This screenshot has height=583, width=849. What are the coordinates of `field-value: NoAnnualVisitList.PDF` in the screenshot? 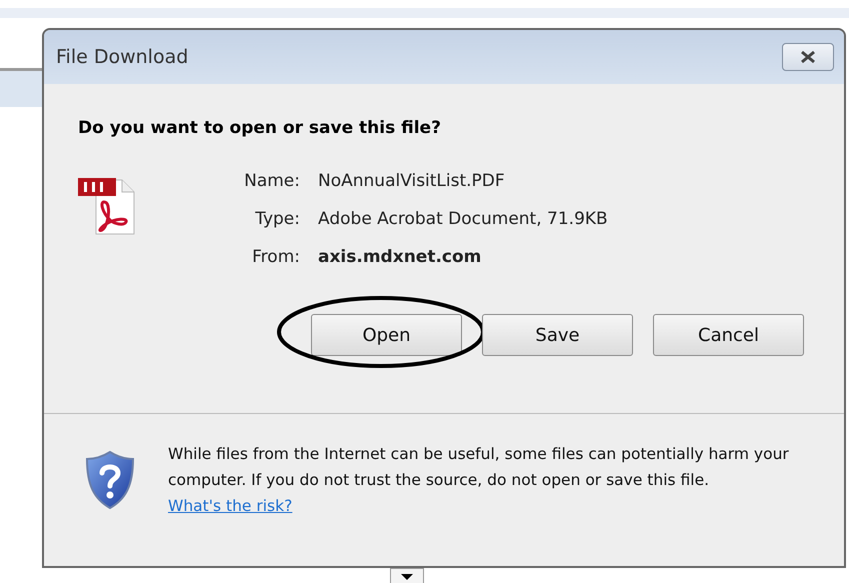 It's located at (411, 181).